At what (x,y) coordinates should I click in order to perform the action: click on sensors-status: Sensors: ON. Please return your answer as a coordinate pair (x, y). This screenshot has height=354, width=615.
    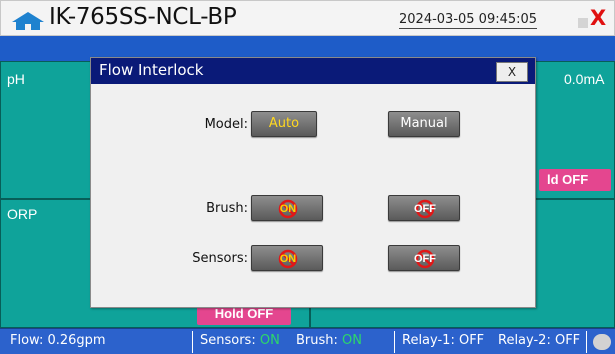
    Looking at the image, I should click on (240, 340).